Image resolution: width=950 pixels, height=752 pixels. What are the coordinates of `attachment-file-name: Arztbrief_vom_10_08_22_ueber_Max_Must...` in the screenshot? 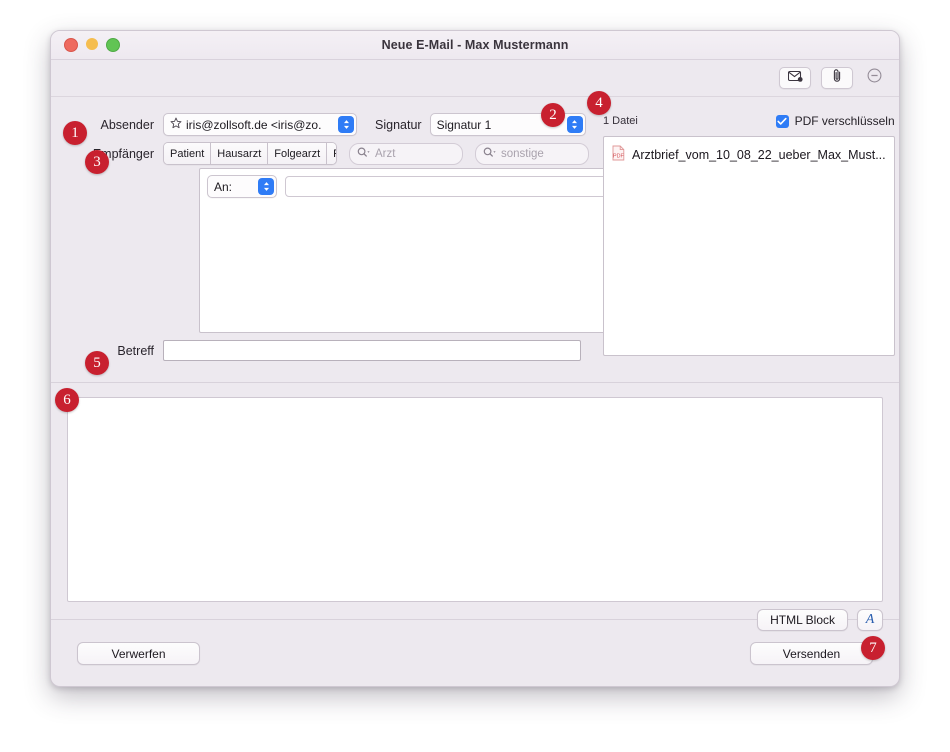 It's located at (759, 154).